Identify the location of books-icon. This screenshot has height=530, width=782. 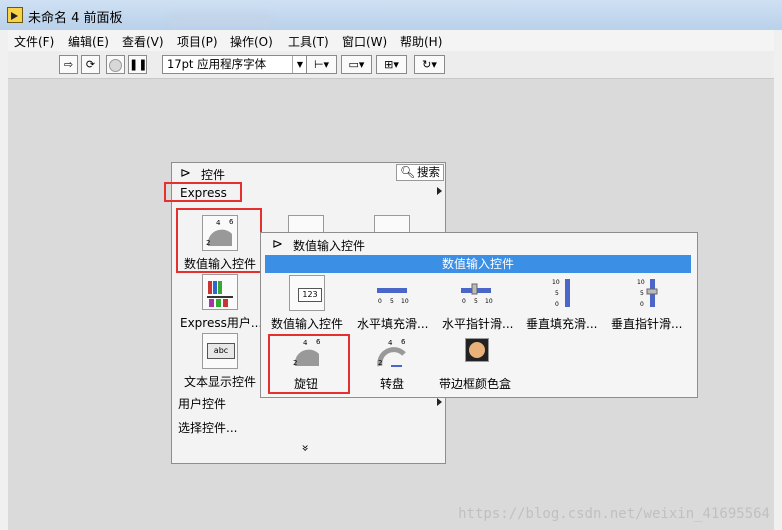
(220, 292).